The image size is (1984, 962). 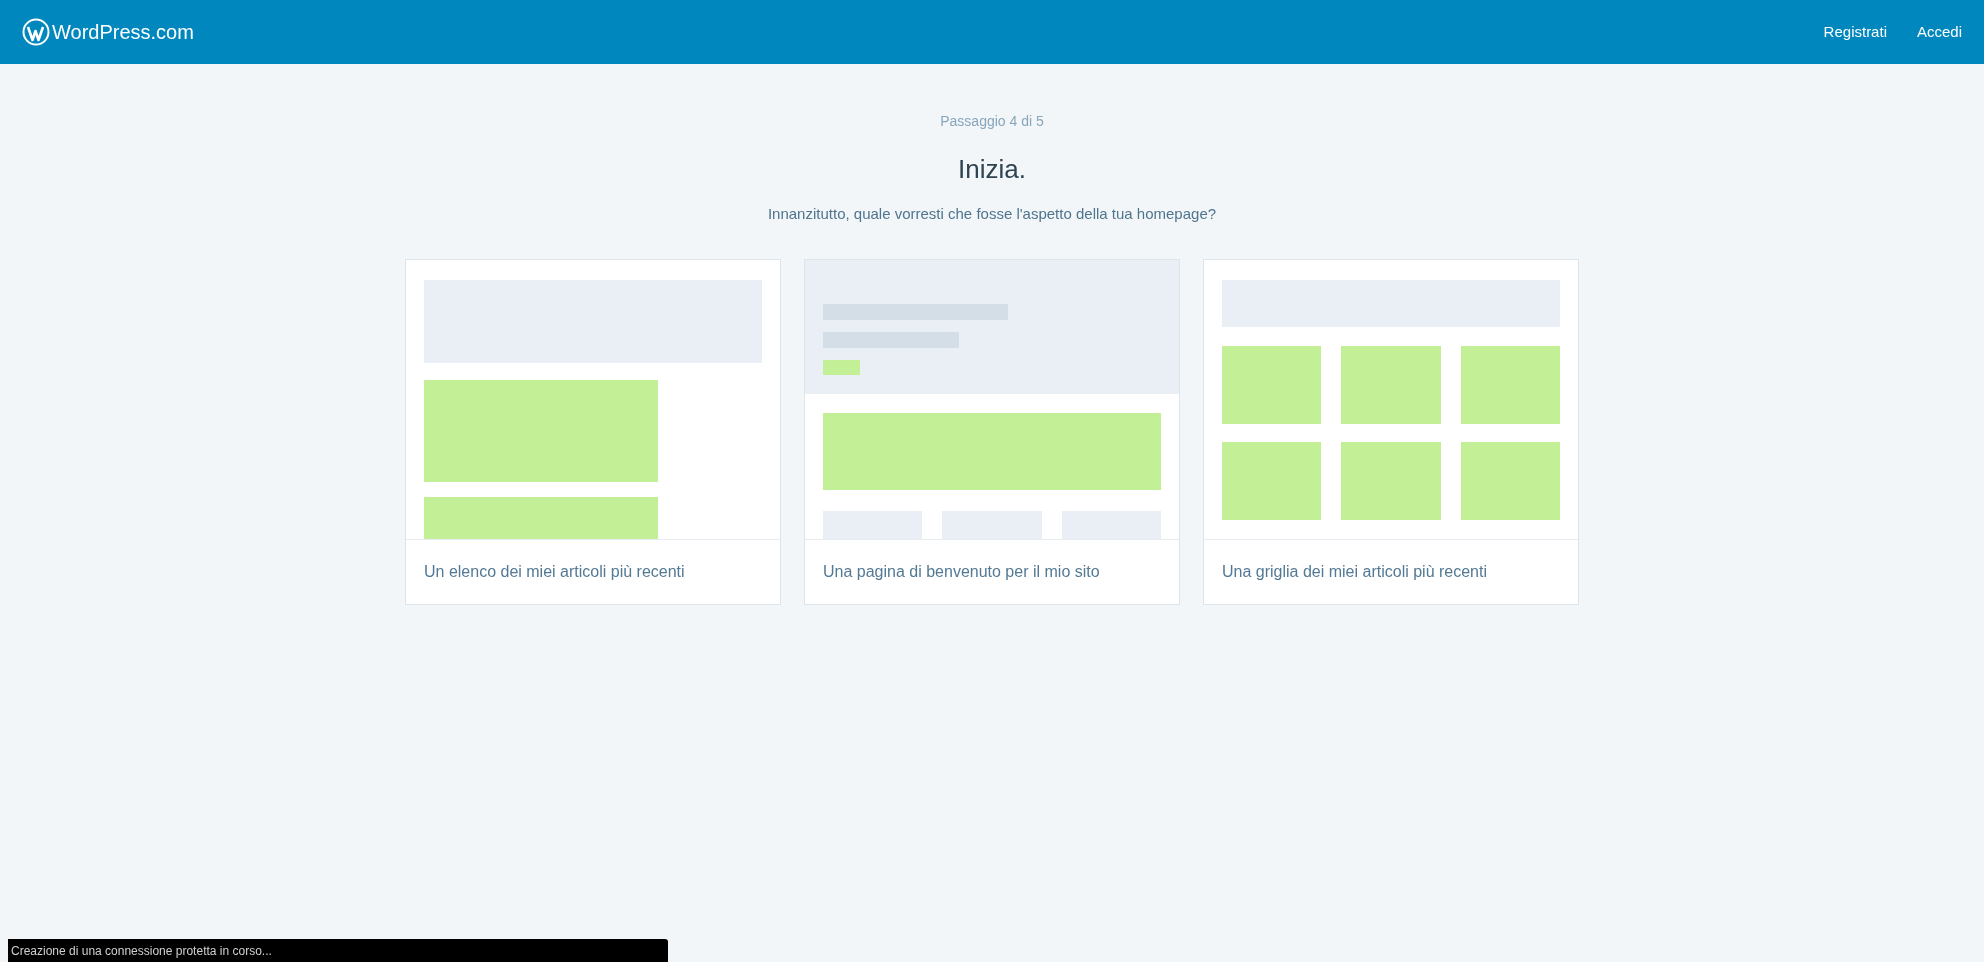 What do you see at coordinates (992, 169) in the screenshot?
I see `page-title: Inizia.` at bounding box center [992, 169].